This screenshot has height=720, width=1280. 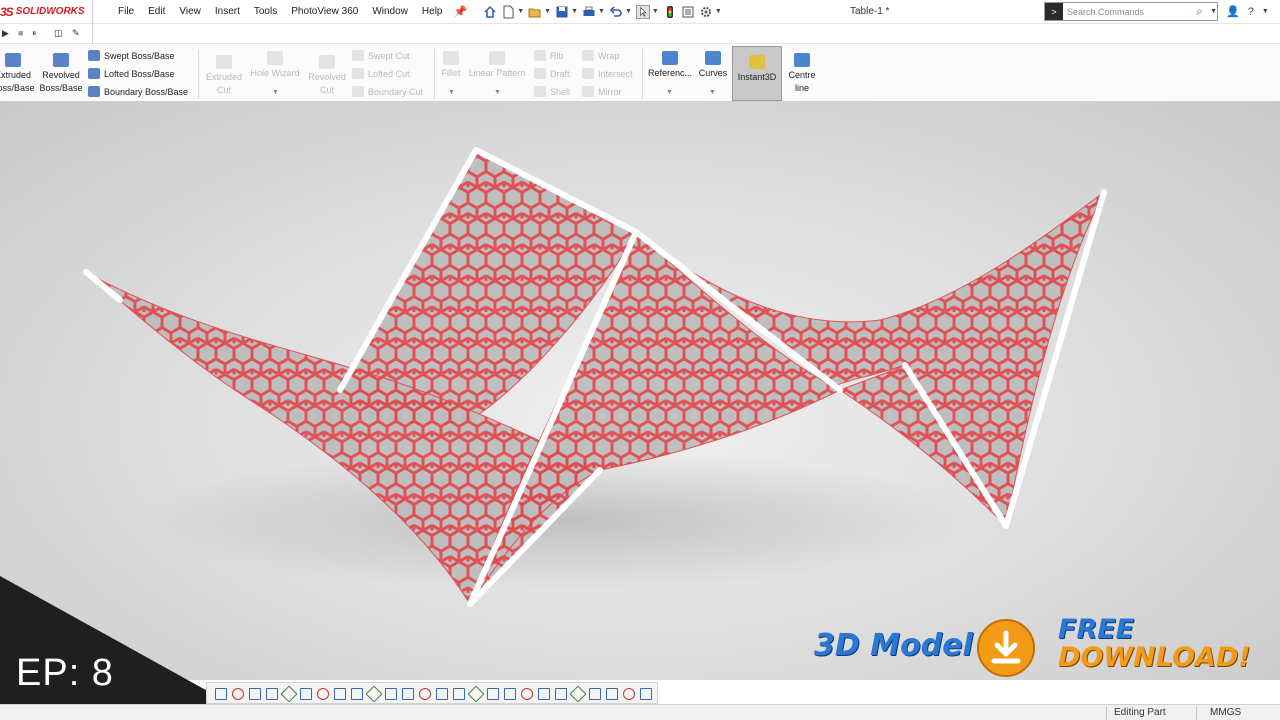 What do you see at coordinates (616, 12) in the screenshot?
I see `undo-icon` at bounding box center [616, 12].